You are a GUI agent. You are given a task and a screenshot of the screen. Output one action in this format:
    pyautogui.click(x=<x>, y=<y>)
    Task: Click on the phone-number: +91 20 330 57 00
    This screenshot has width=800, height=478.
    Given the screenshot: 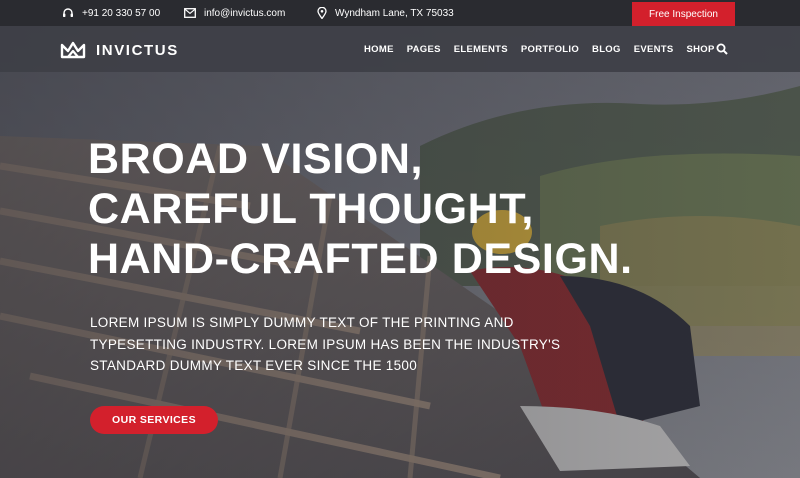 What is the action you would take?
    pyautogui.click(x=121, y=13)
    